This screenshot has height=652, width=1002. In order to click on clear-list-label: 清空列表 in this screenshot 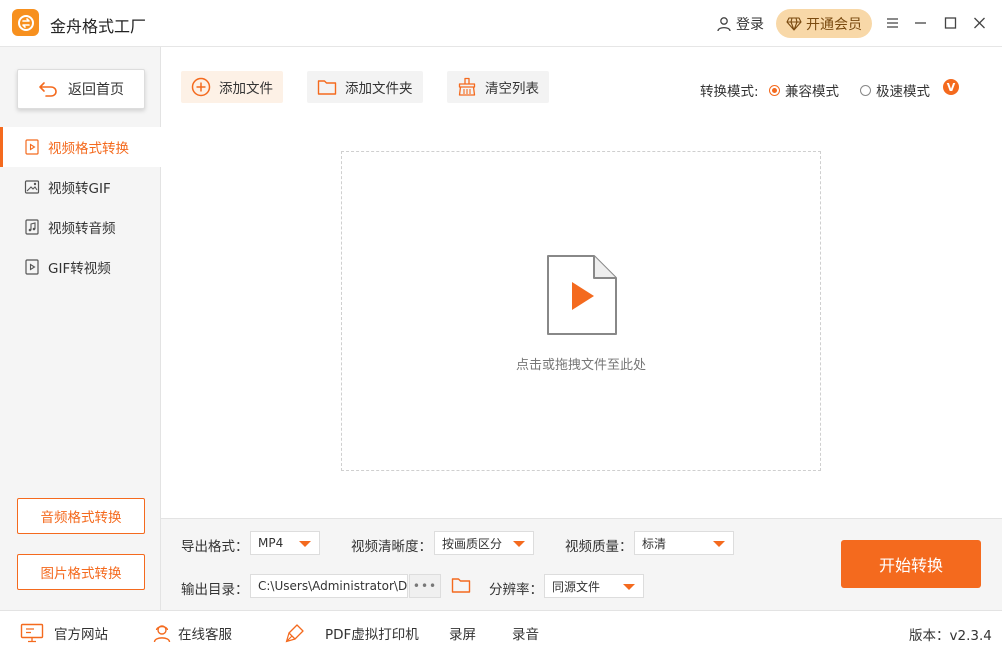, I will do `click(512, 89)`.